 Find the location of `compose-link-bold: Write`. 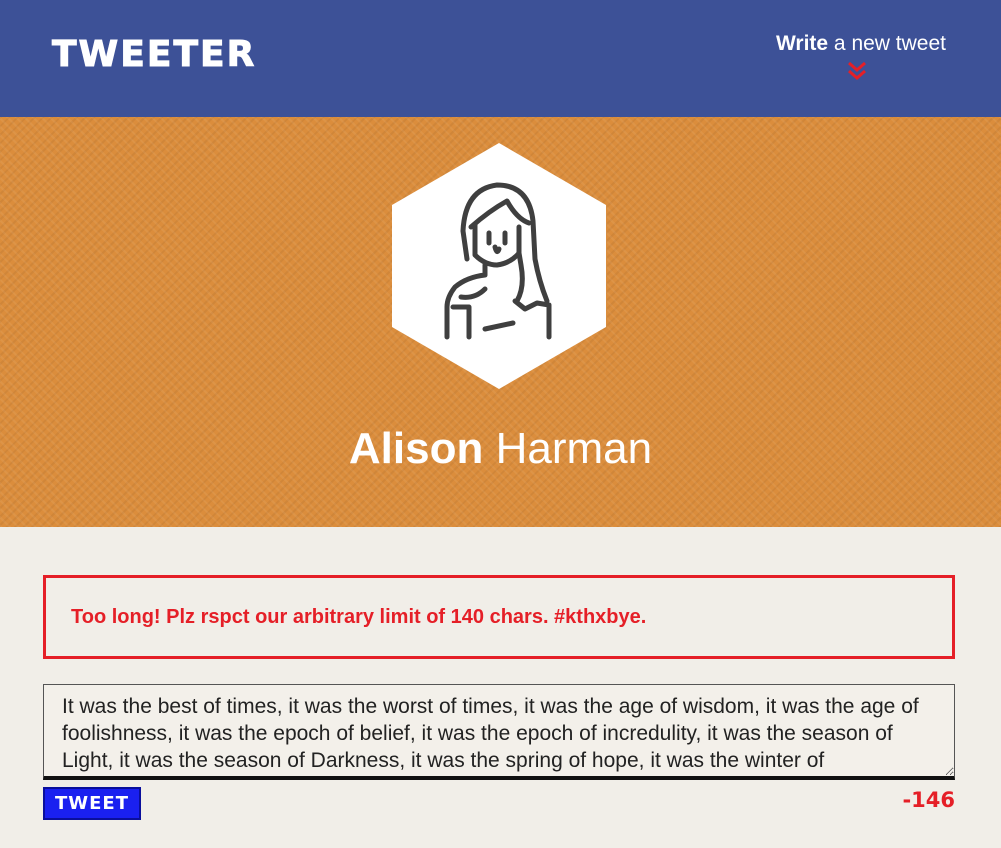

compose-link-bold: Write is located at coordinates (802, 43).